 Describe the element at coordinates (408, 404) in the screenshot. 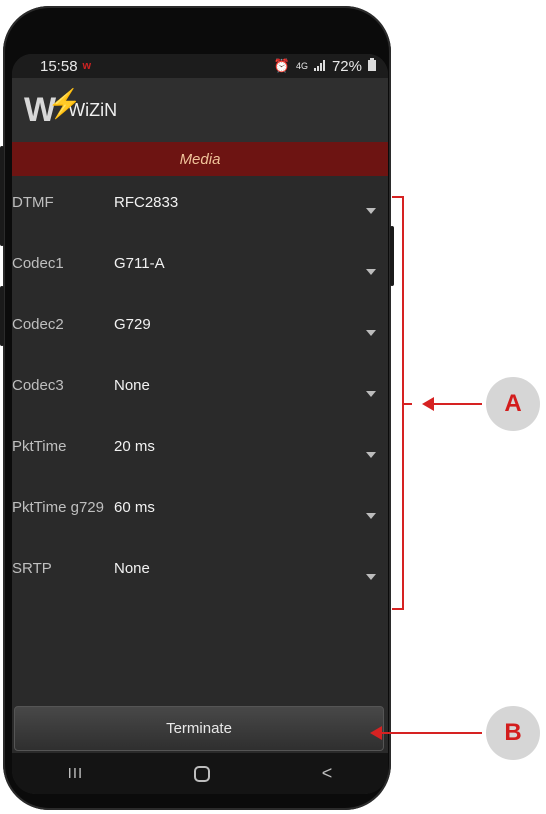

I see `annotation-bracket-tick` at that location.